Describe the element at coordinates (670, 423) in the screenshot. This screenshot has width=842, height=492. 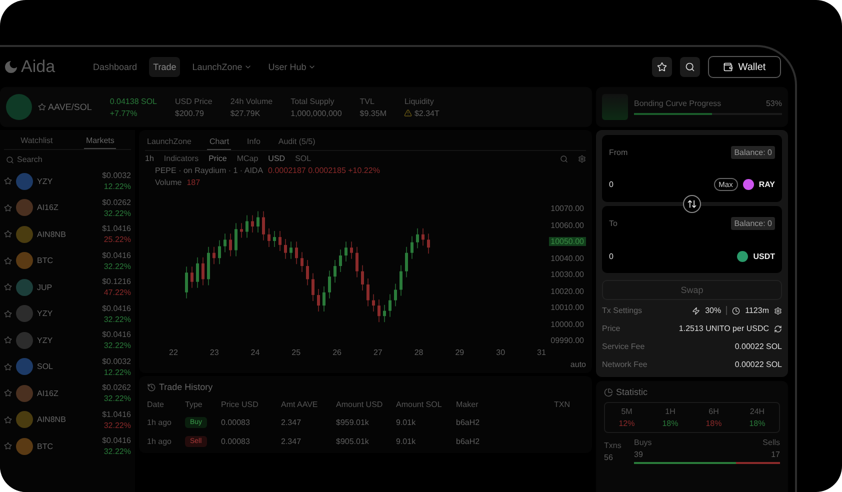
I see `period-change: 18%` at that location.